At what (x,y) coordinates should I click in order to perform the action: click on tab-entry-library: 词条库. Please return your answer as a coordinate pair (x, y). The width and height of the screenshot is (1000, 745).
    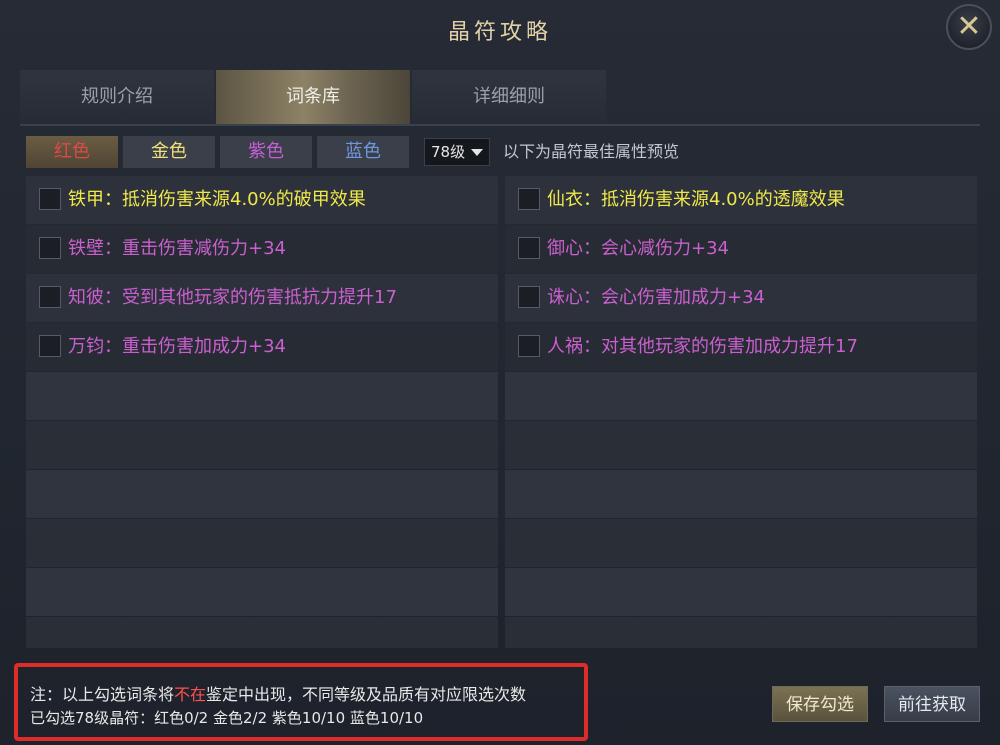
    Looking at the image, I should click on (313, 97).